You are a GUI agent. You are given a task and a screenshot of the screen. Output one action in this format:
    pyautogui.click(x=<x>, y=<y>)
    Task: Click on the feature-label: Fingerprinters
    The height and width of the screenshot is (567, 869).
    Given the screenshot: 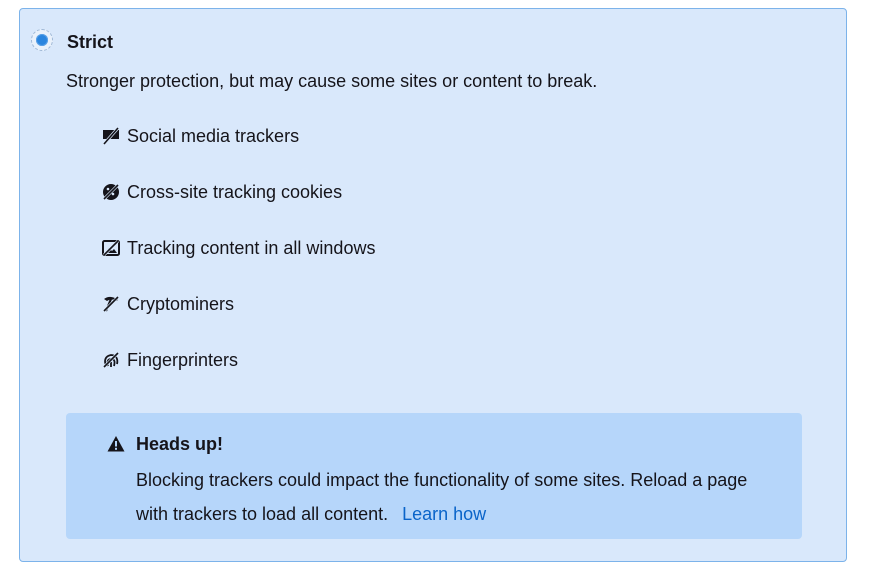 What is the action you would take?
    pyautogui.click(x=183, y=359)
    